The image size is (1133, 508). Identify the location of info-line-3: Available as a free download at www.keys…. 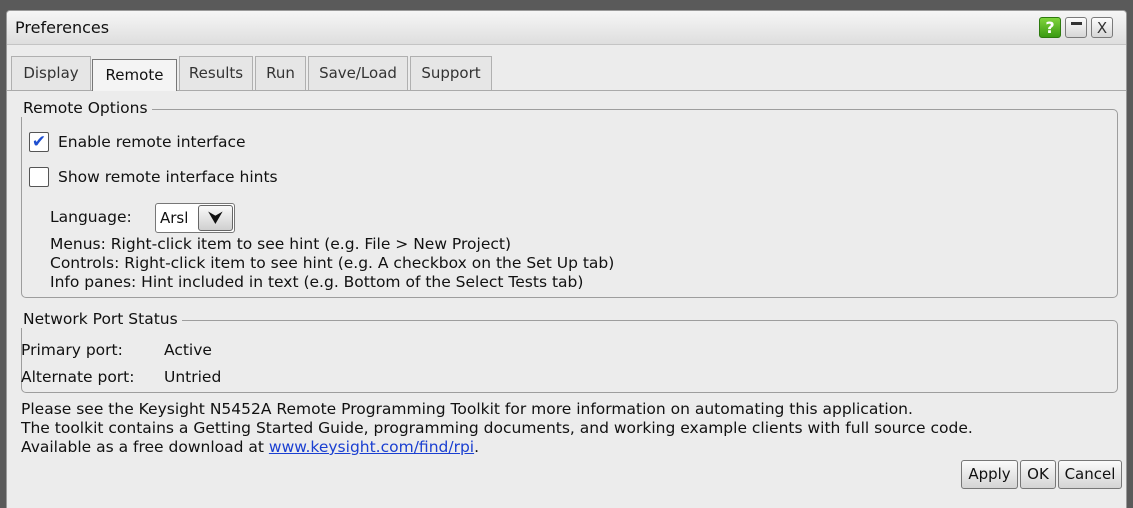
(250, 447).